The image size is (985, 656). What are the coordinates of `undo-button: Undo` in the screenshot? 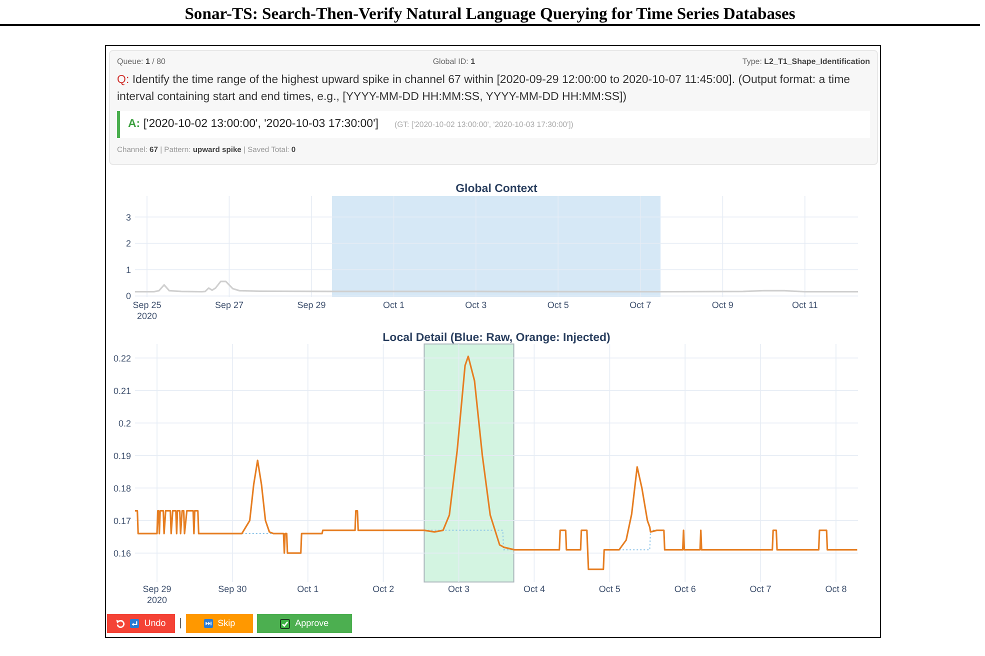 It's located at (141, 623).